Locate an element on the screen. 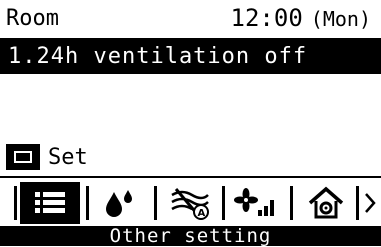 The width and height of the screenshot is (381, 247). fan-speed-icon is located at coordinates (256, 203).